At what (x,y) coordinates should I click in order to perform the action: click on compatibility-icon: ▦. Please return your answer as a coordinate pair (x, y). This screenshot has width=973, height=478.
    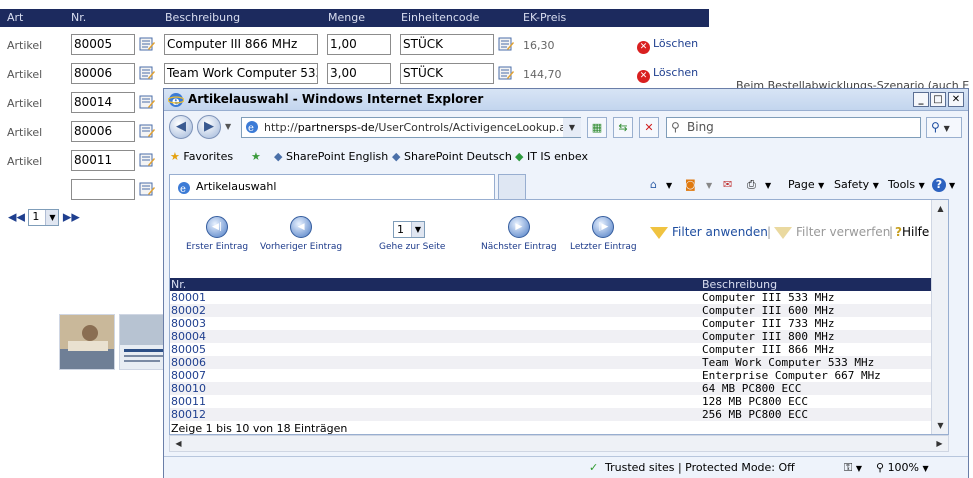
    Looking at the image, I should click on (597, 127).